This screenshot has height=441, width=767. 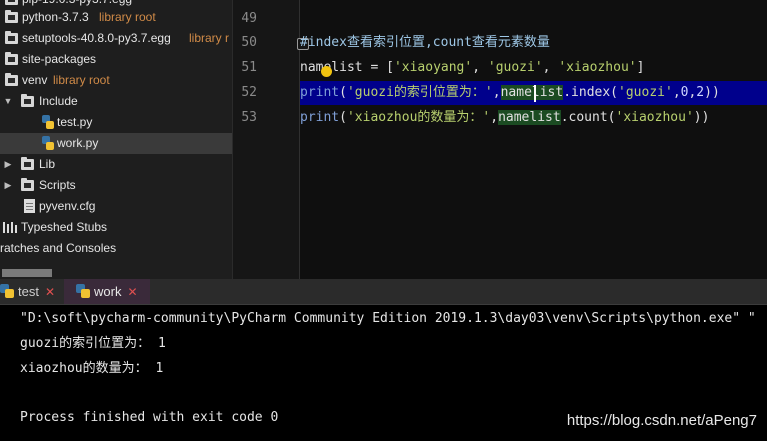 What do you see at coordinates (249, 92) in the screenshot?
I see `line-number: 52` at bounding box center [249, 92].